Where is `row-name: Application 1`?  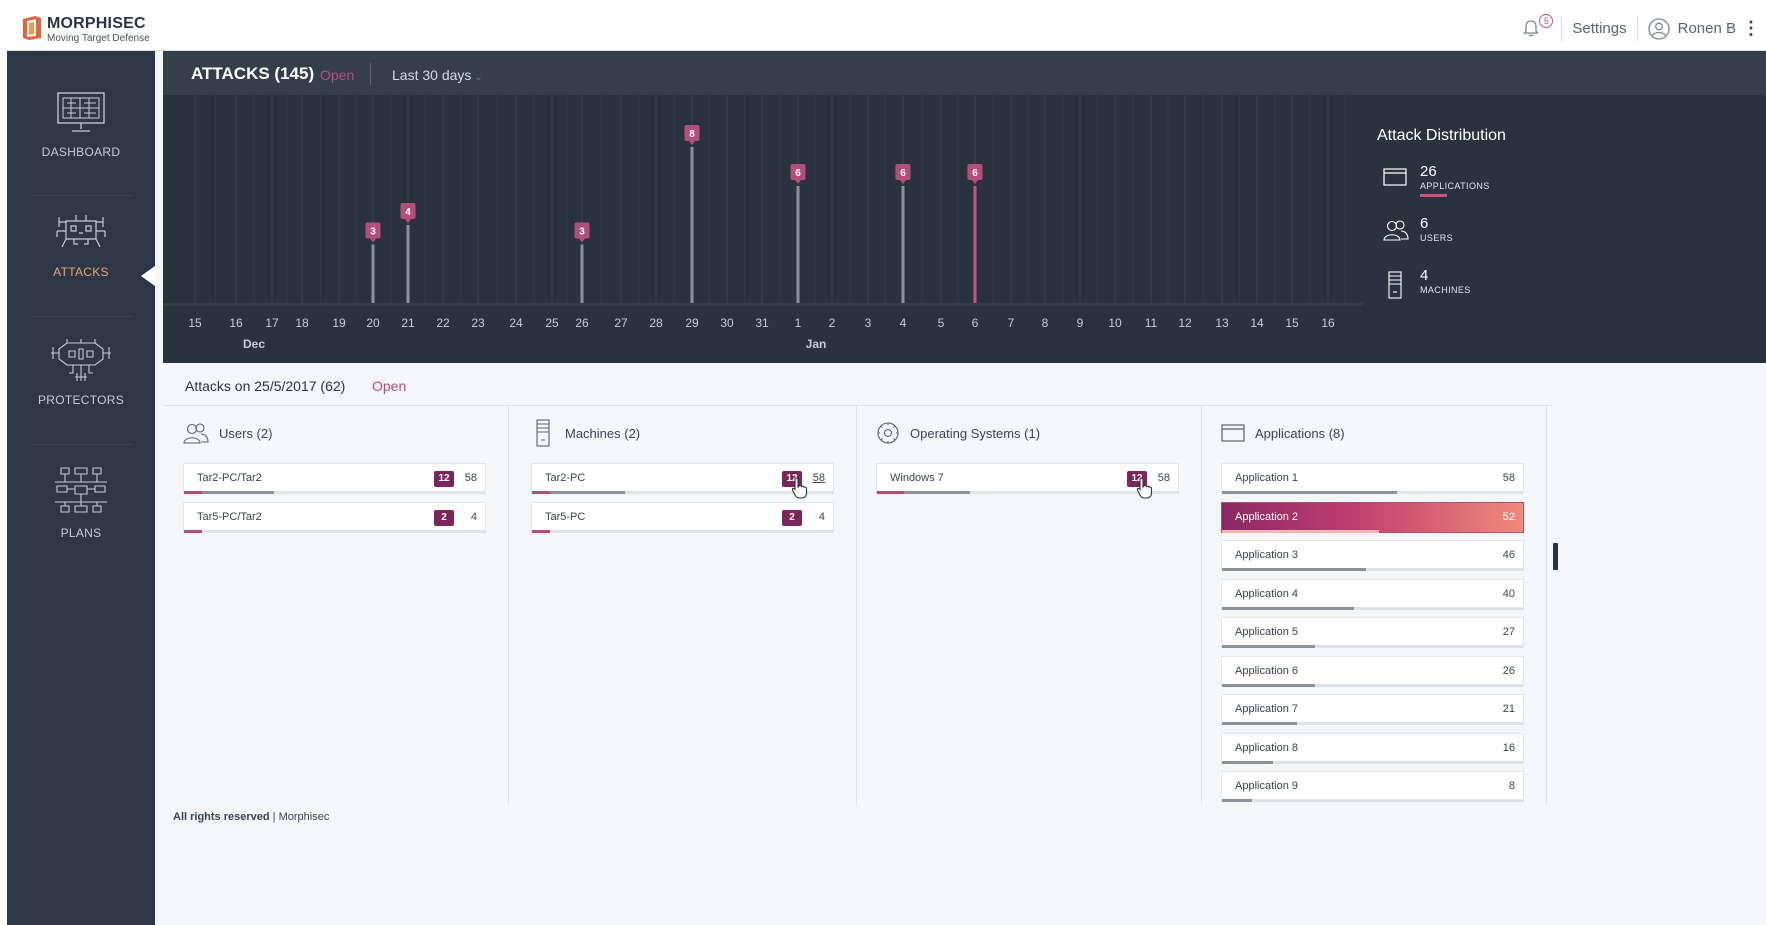 row-name: Application 1 is located at coordinates (1266, 478).